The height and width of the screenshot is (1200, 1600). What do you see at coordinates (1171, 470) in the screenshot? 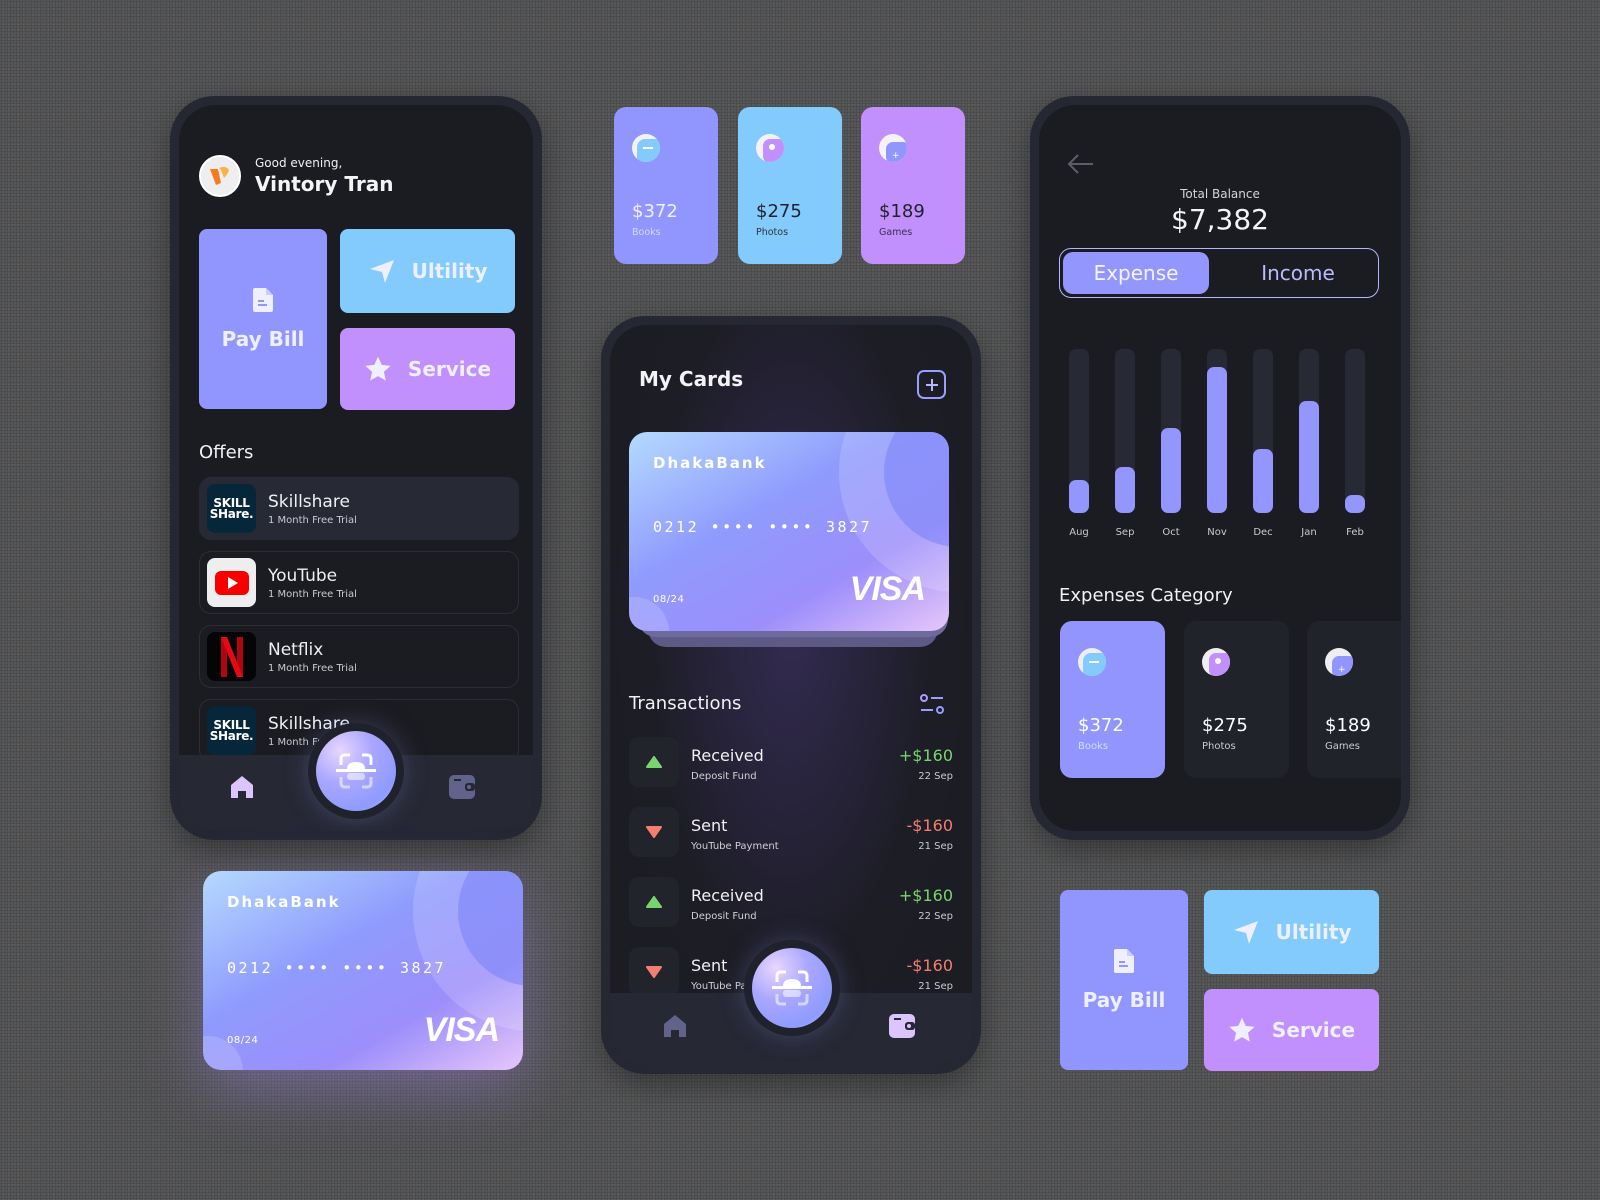
I see `bar-oct` at bounding box center [1171, 470].